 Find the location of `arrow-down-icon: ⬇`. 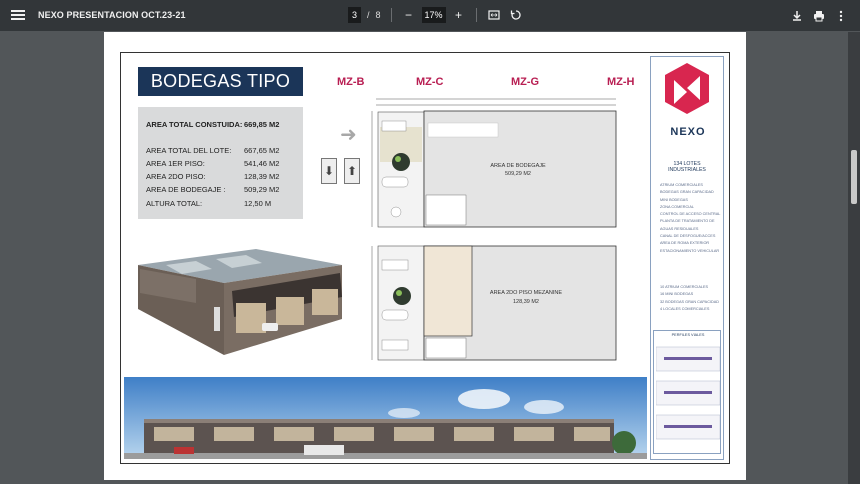

arrow-down-icon: ⬇ is located at coordinates (329, 171).